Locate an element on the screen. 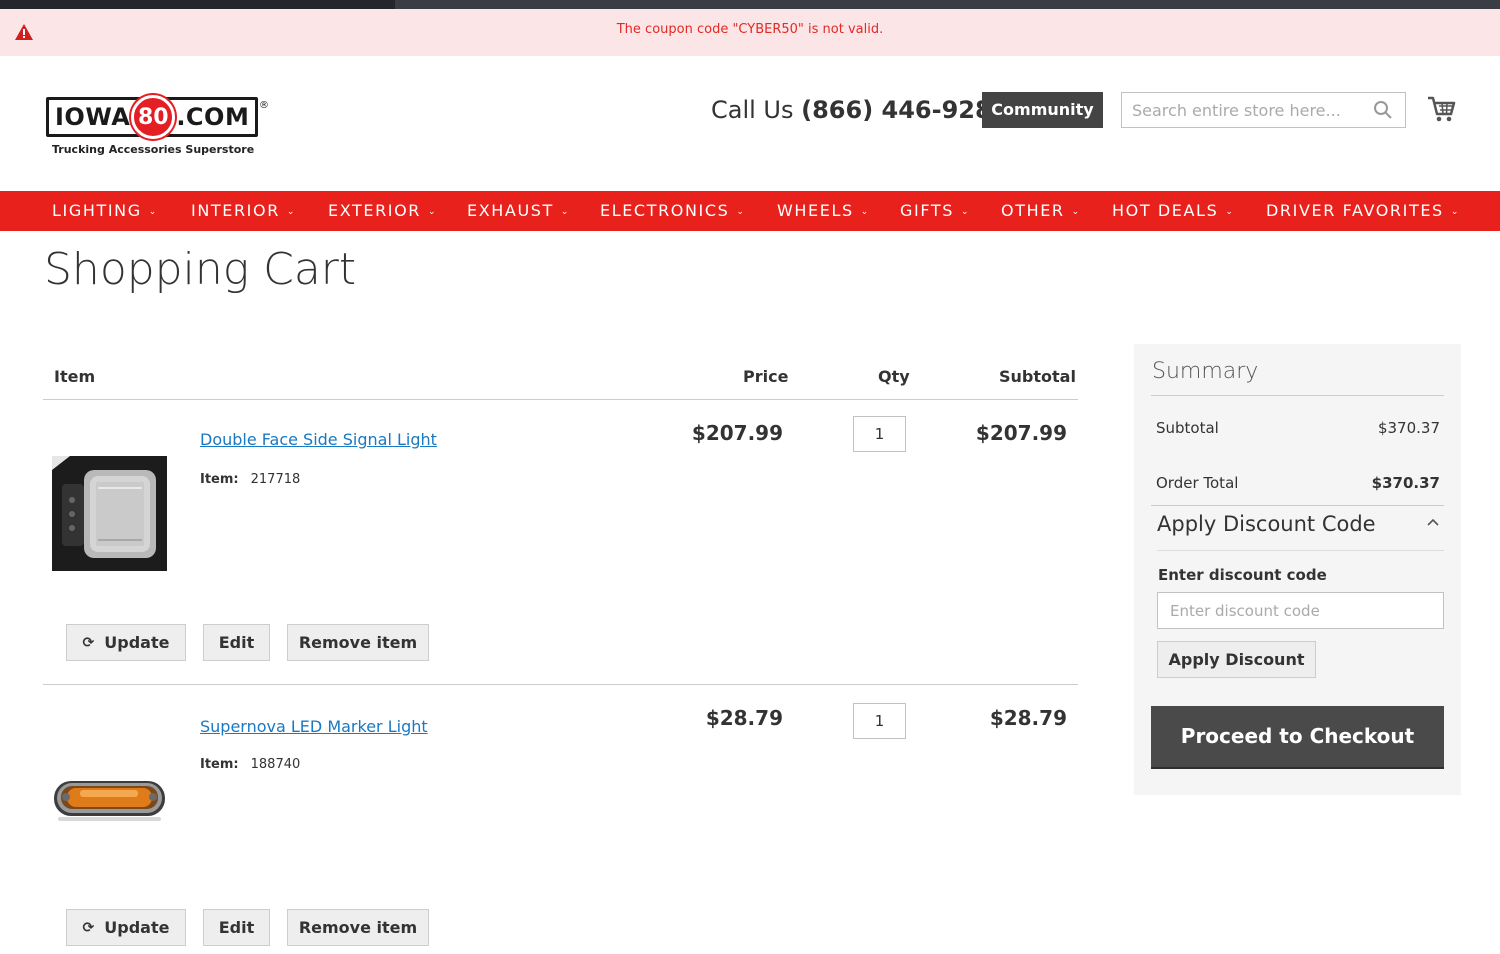 Image resolution: width=1500 pixels, height=954 pixels. nav-item-wheels: WHEELS ⌄ is located at coordinates (823, 211).